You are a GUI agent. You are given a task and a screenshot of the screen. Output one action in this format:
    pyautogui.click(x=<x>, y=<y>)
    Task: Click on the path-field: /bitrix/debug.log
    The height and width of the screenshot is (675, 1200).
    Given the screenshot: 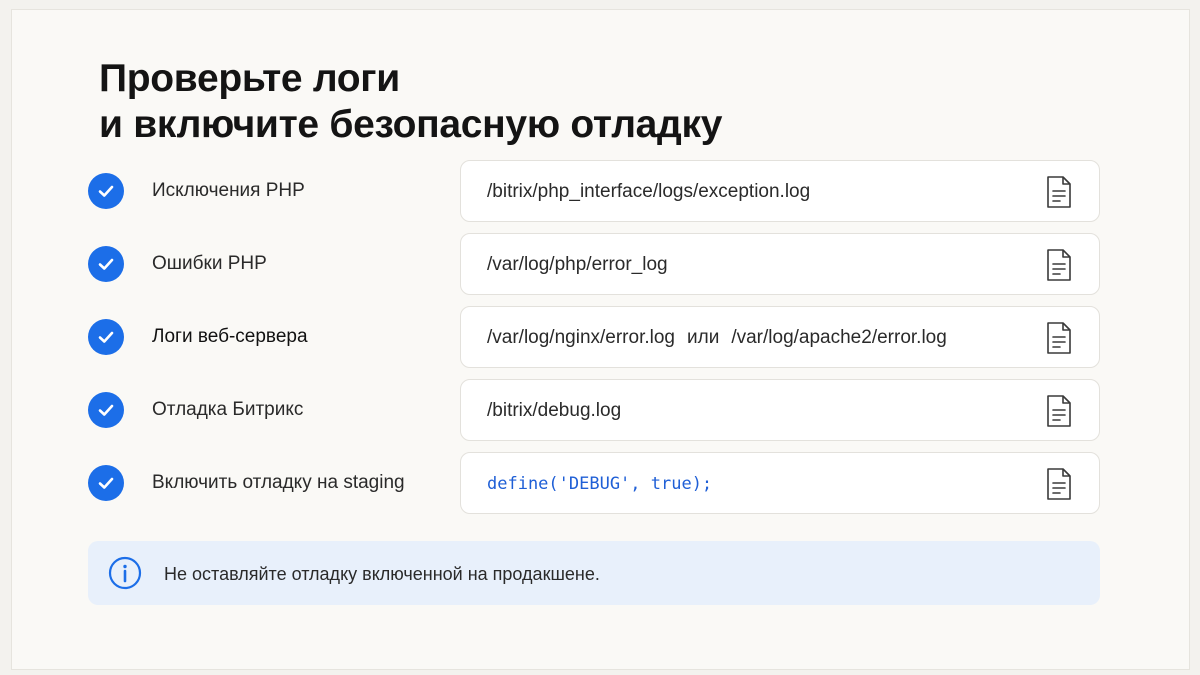 What is the action you would take?
    pyautogui.click(x=780, y=410)
    